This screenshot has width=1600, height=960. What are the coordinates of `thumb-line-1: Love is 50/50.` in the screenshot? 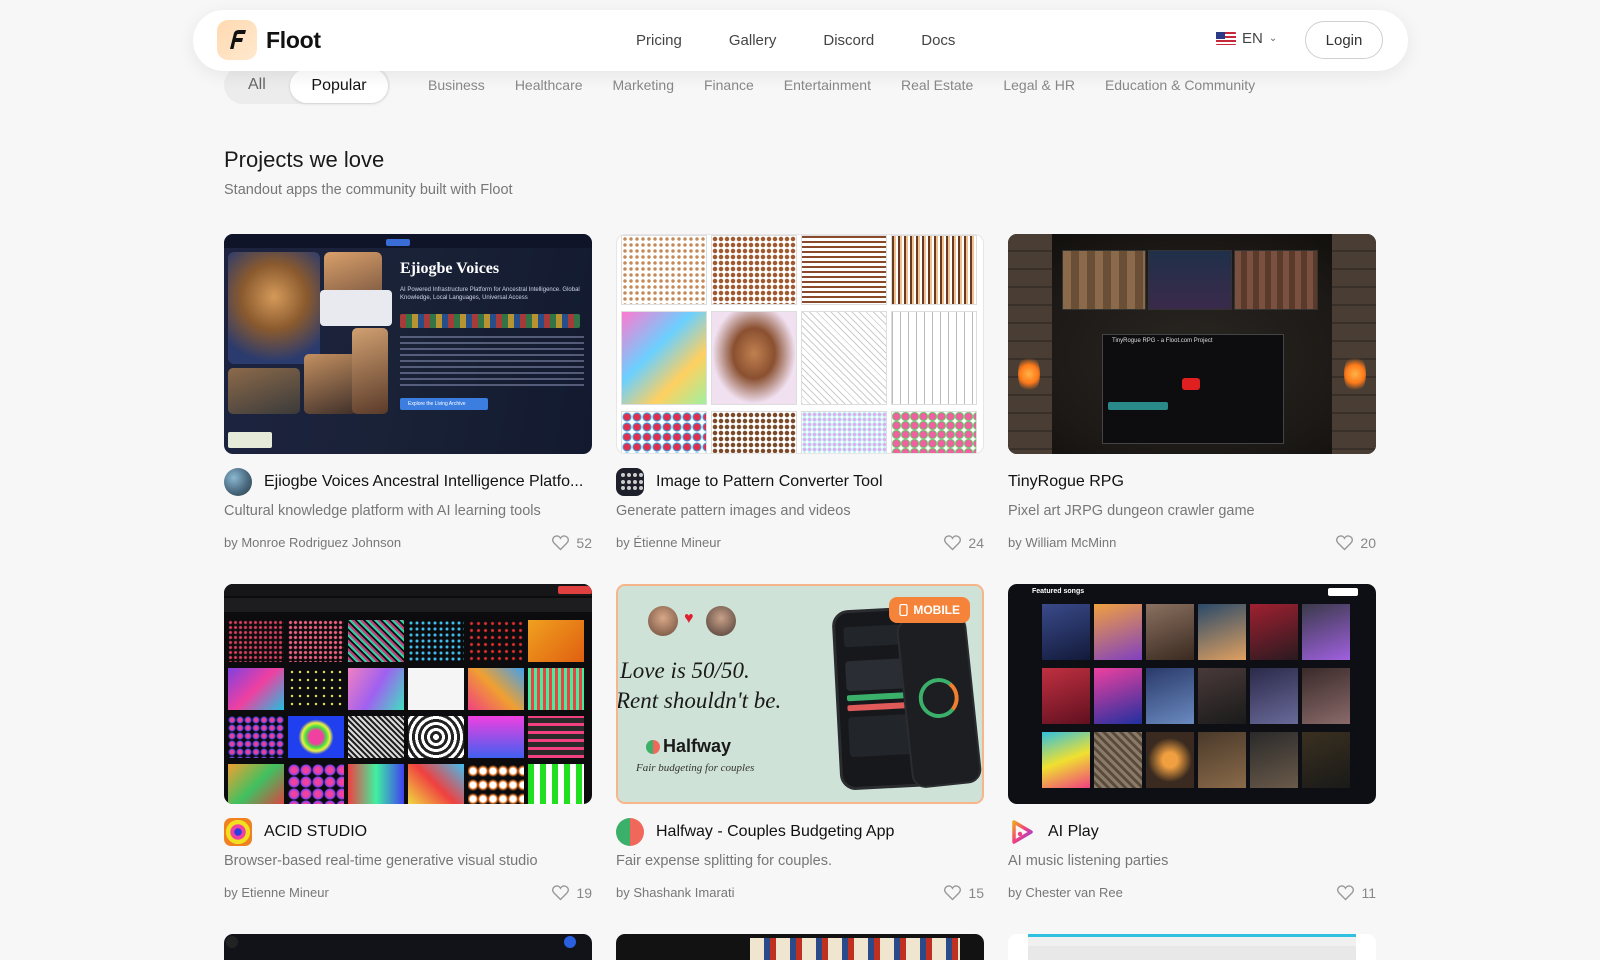 It's located at (685, 670).